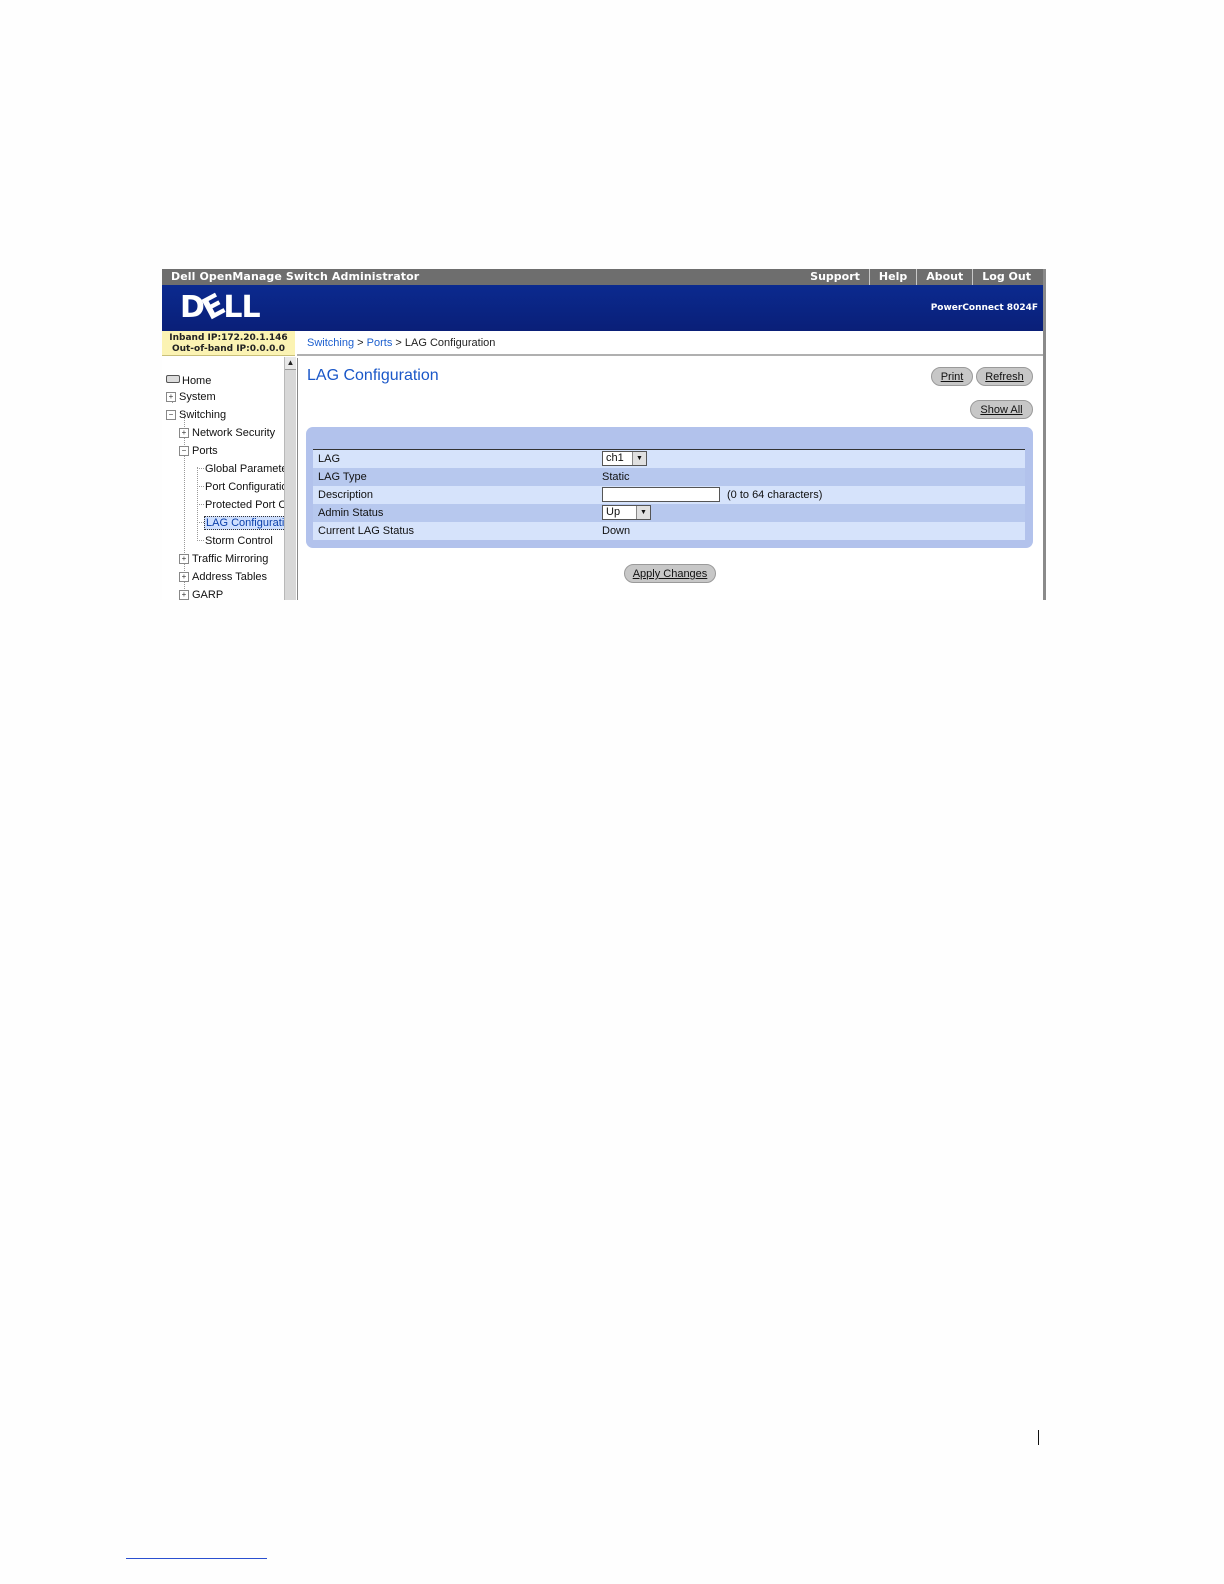  I want to click on support-link: Support, so click(835, 277).